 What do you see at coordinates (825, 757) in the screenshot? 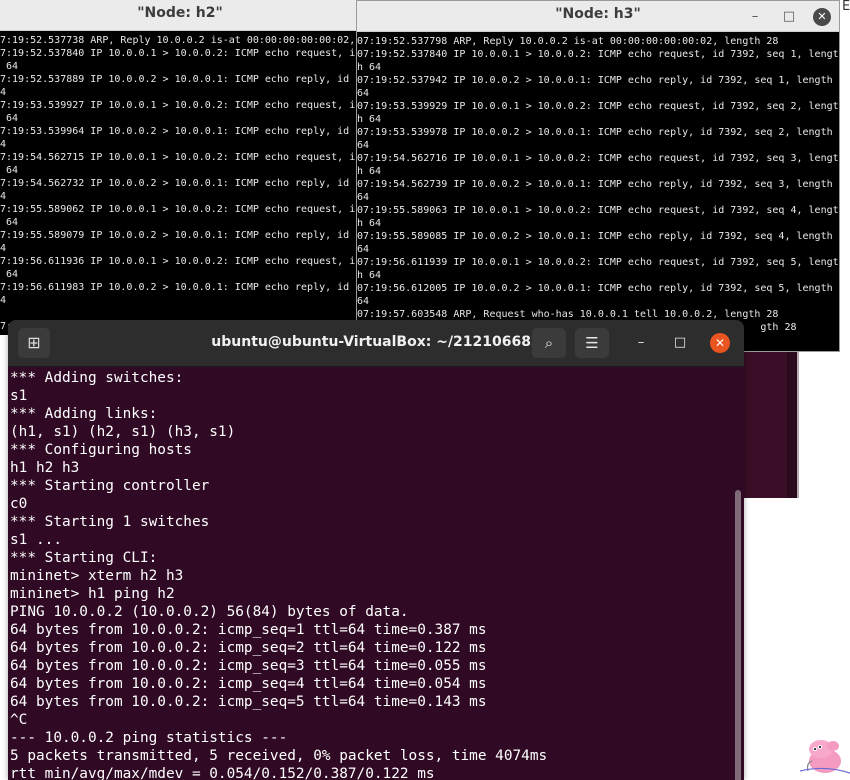
I see `peppa-pig-icon` at bounding box center [825, 757].